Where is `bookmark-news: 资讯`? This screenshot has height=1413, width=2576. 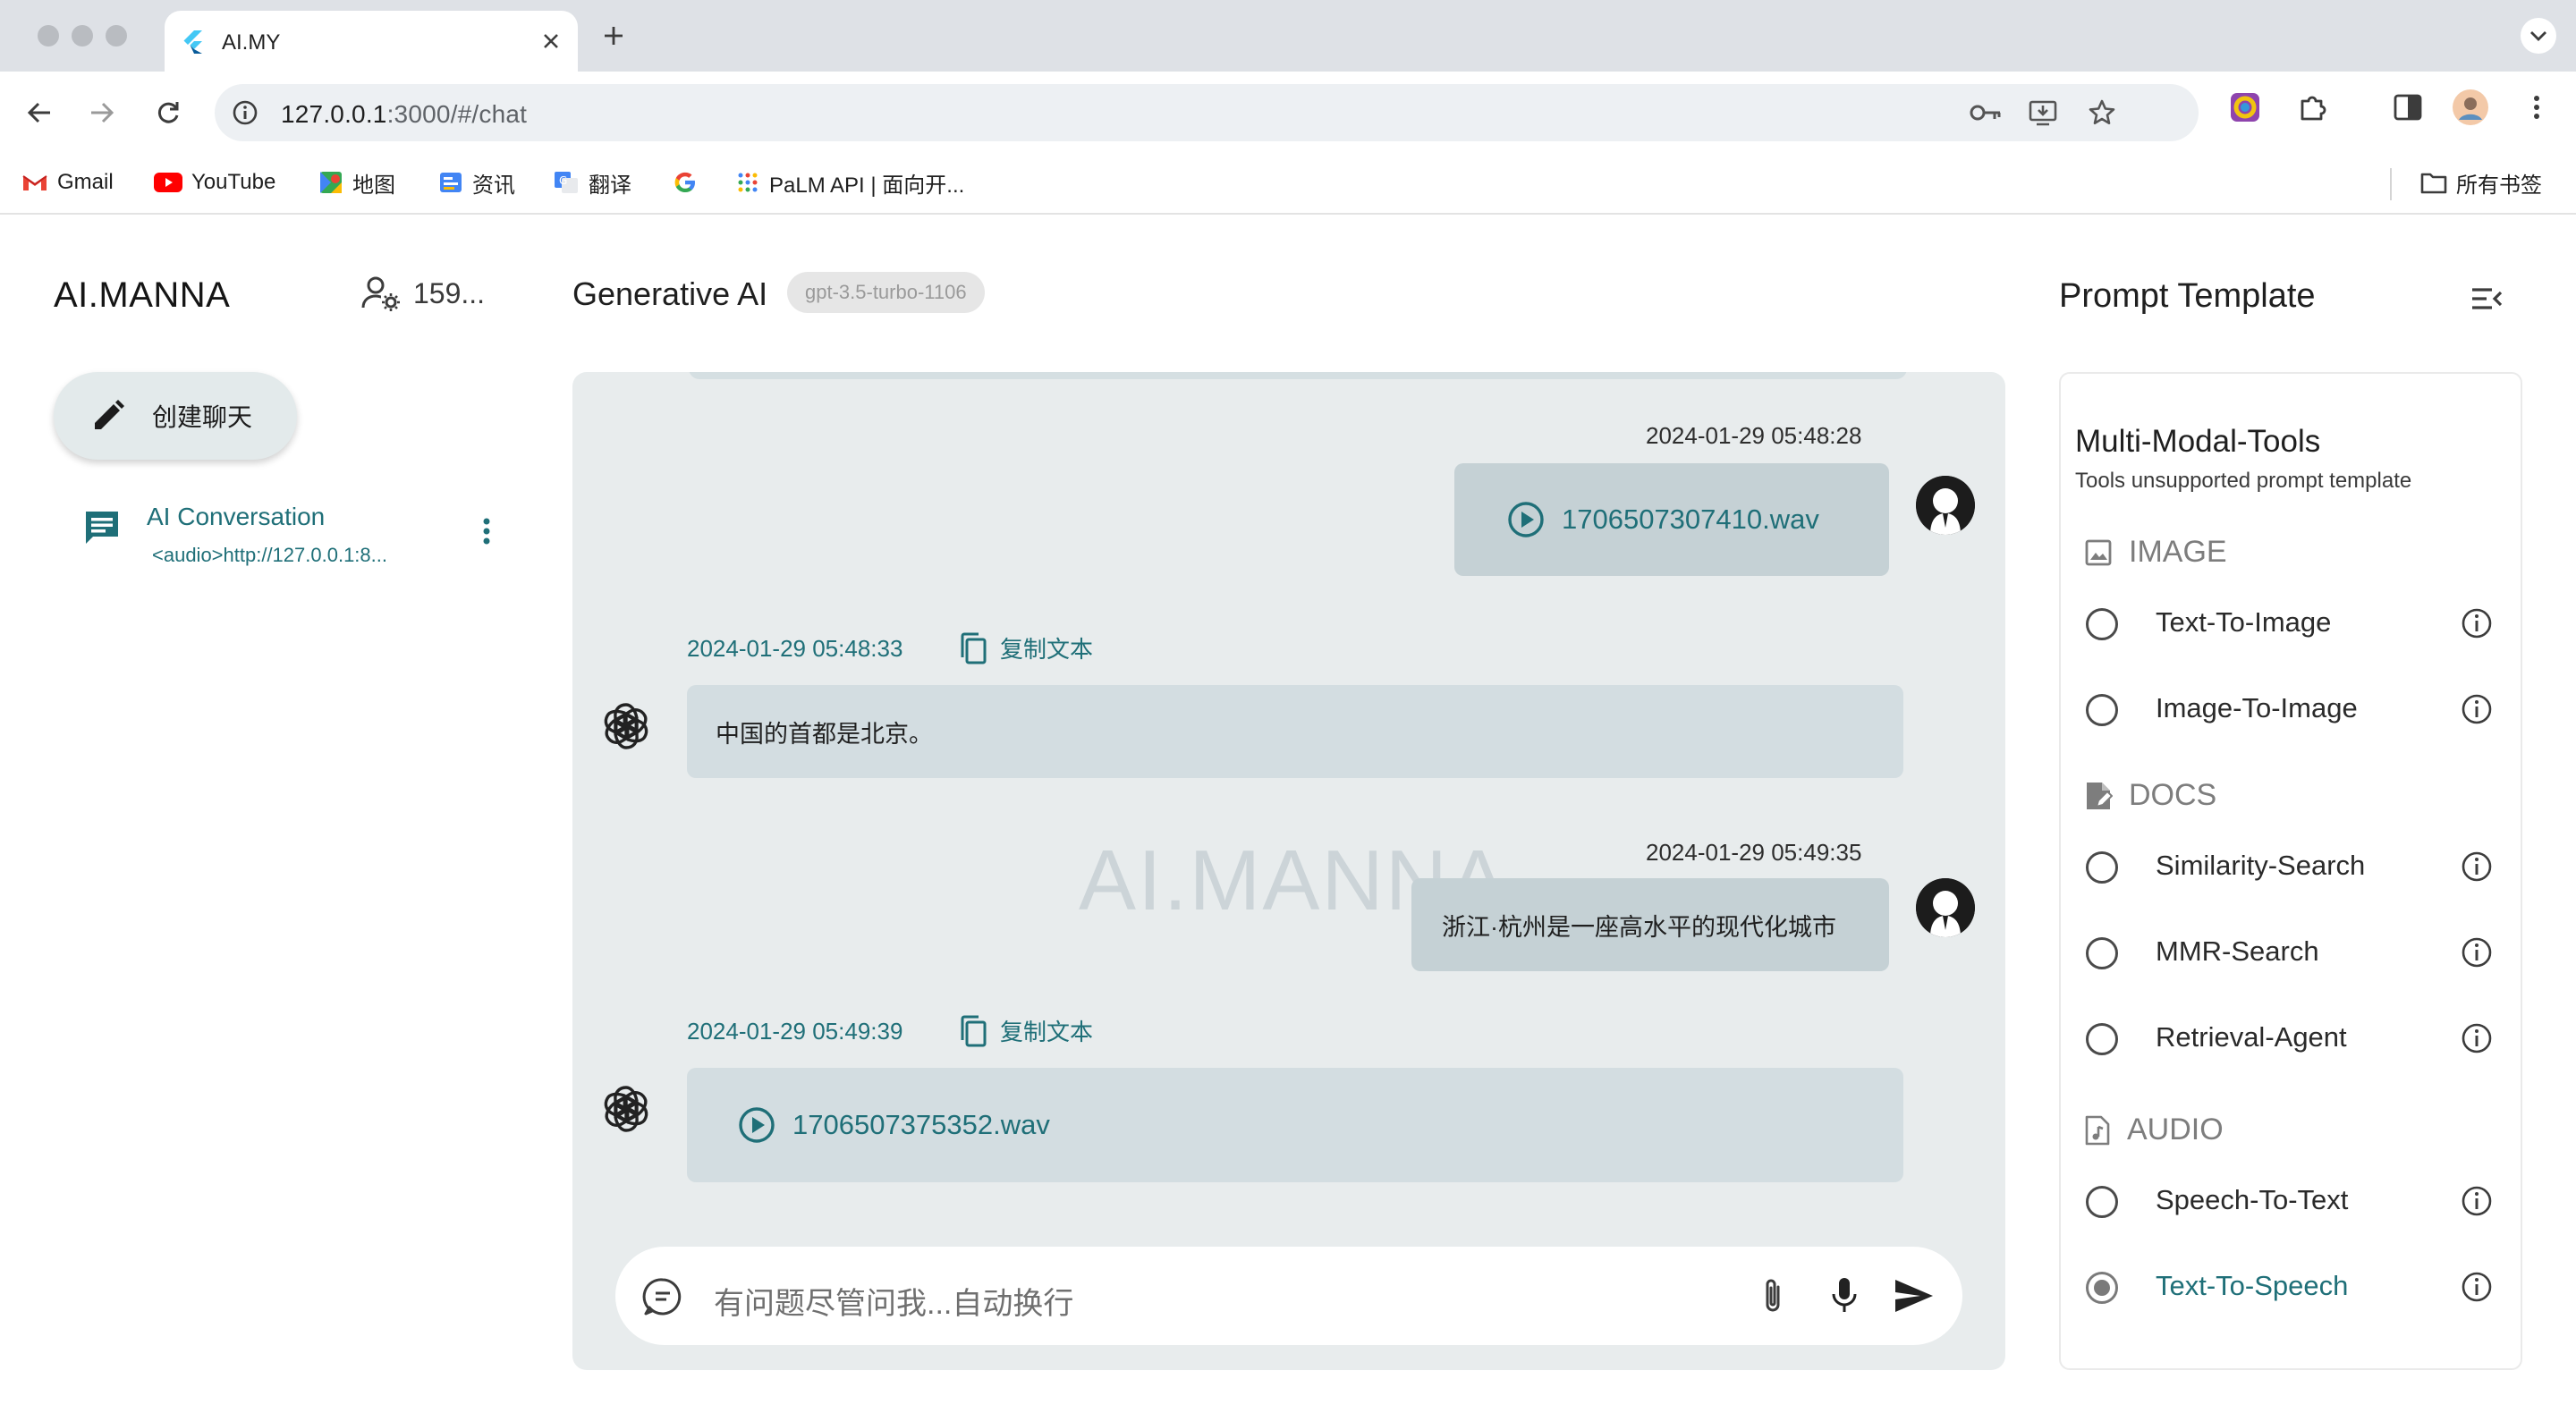 bookmark-news: 资讯 is located at coordinates (476, 182).